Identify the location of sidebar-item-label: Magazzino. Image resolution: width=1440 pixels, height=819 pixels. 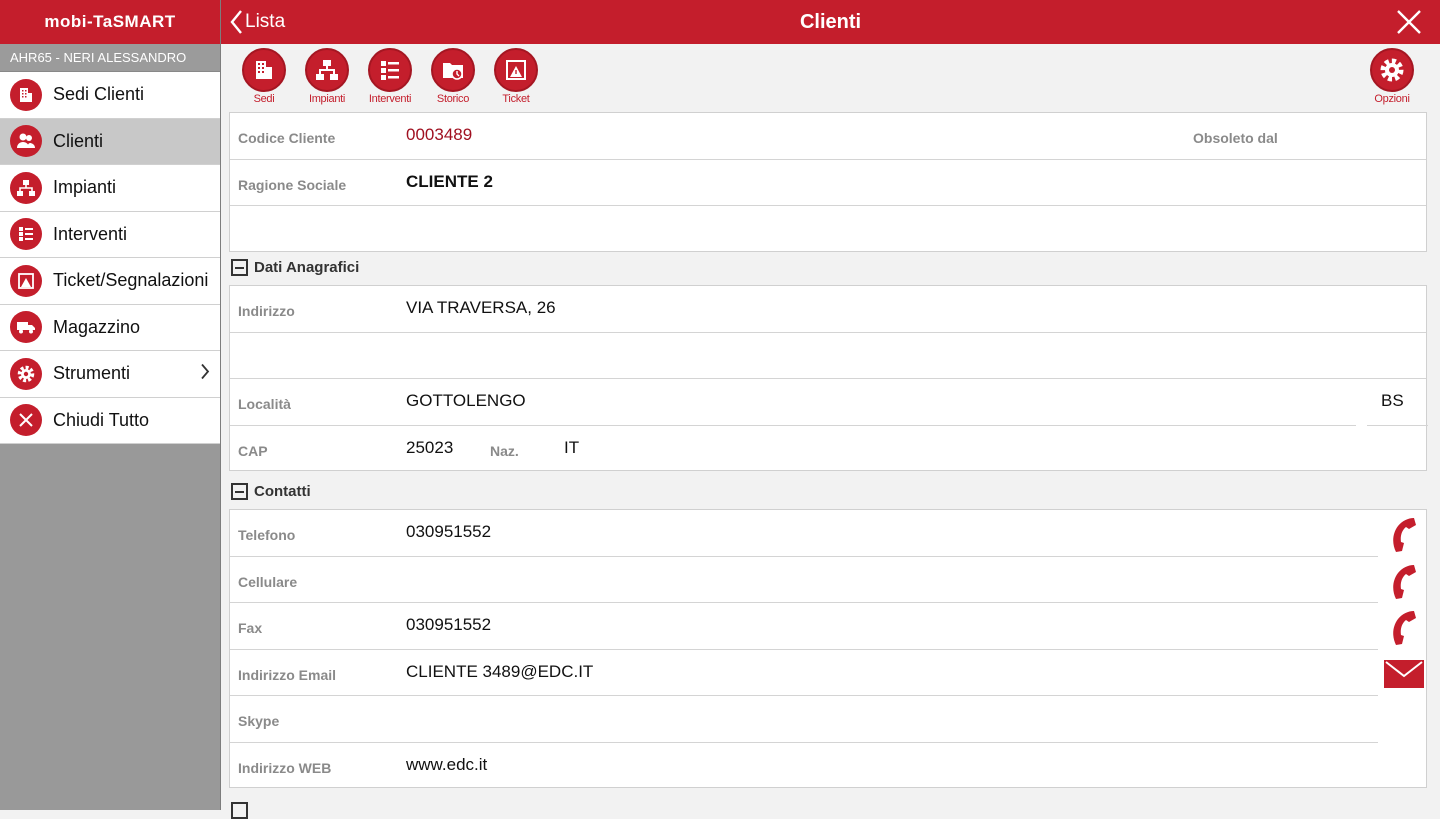
(97, 326).